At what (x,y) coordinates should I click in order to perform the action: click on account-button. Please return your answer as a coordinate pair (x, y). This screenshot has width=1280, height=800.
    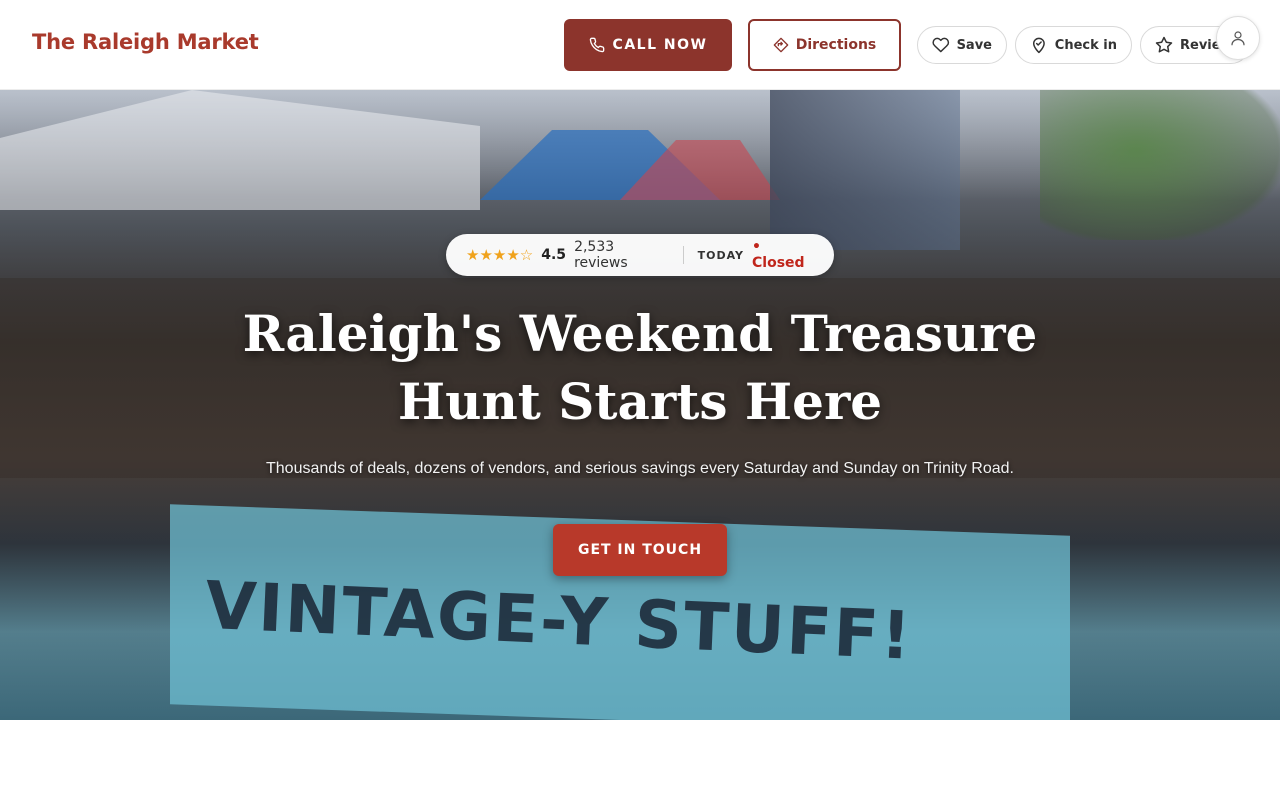
    Looking at the image, I should click on (1238, 38).